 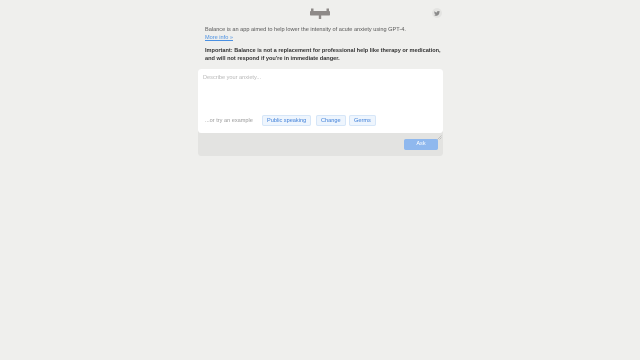 What do you see at coordinates (421, 144) in the screenshot?
I see `ask-button: Ask` at bounding box center [421, 144].